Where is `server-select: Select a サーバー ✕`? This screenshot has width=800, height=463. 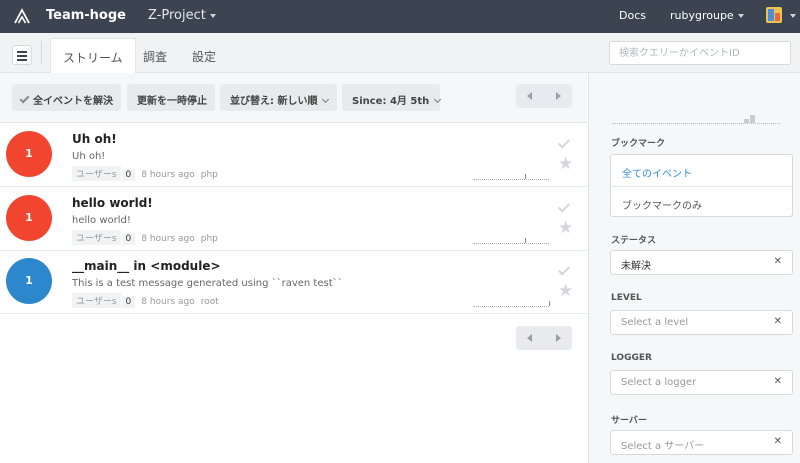
server-select: Select a サーバー ✕ is located at coordinates (701, 442).